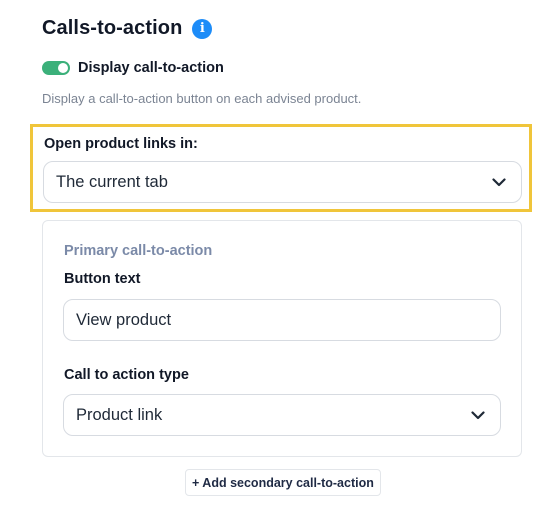 The height and width of the screenshot is (516, 555). What do you see at coordinates (282, 320) in the screenshot?
I see `button-text-input` at bounding box center [282, 320].